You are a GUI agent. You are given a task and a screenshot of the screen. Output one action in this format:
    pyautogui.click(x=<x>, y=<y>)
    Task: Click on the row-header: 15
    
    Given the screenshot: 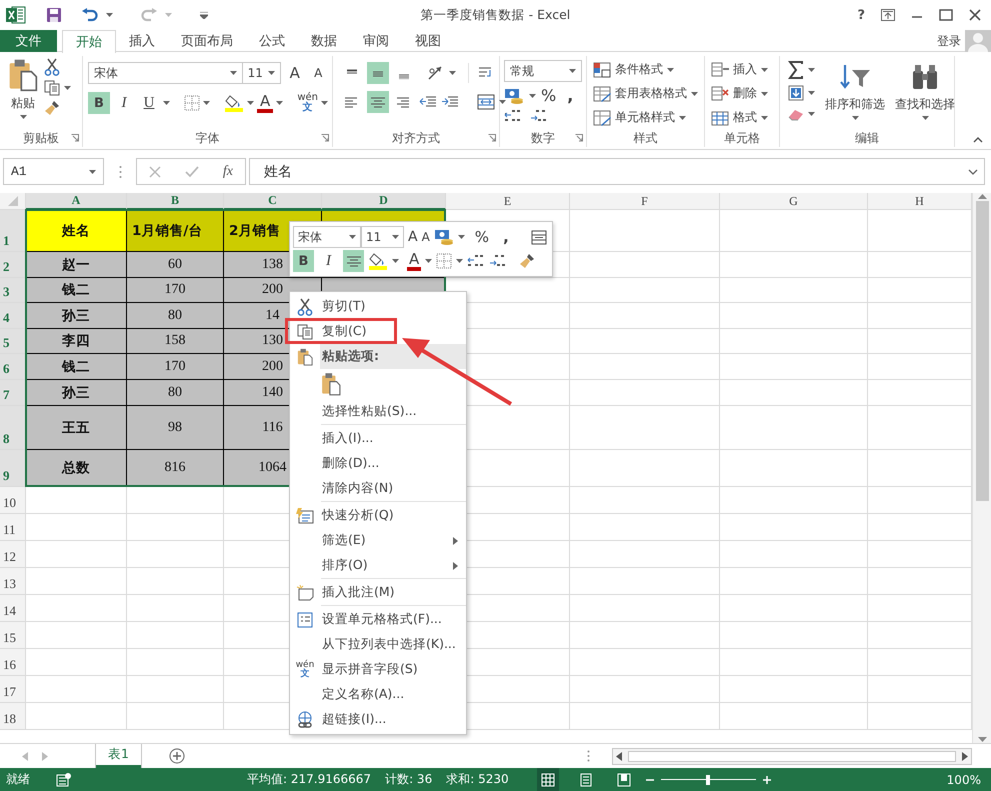 What is the action you would take?
    pyautogui.click(x=13, y=635)
    